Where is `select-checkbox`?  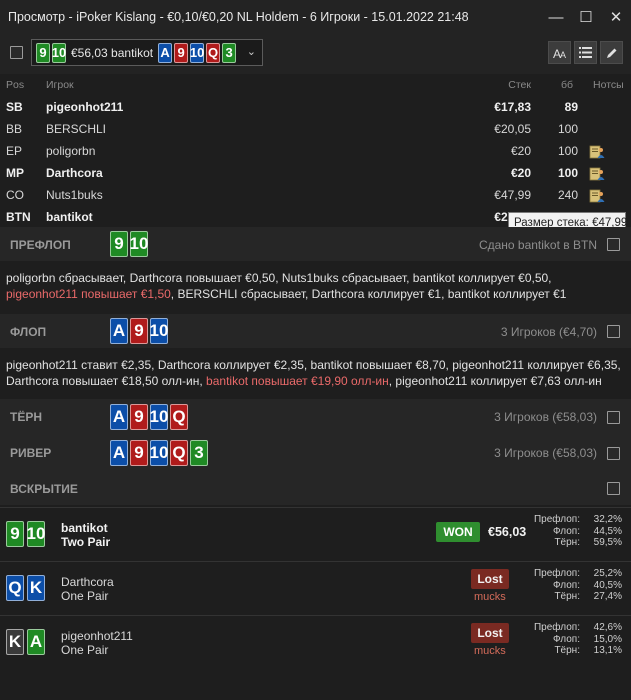 select-checkbox is located at coordinates (16, 52).